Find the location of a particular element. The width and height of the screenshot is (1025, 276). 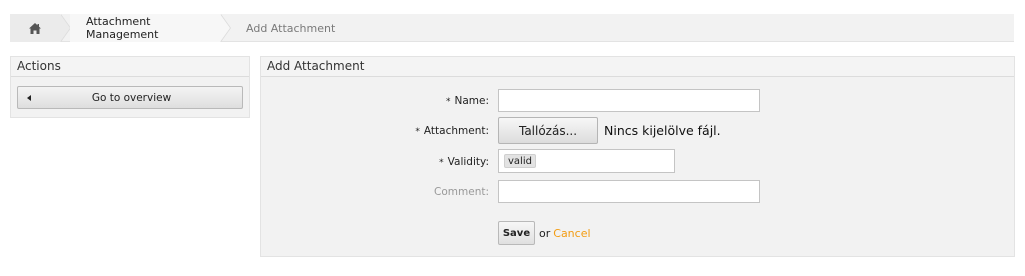

validity-label: * Validity: is located at coordinates (464, 162).